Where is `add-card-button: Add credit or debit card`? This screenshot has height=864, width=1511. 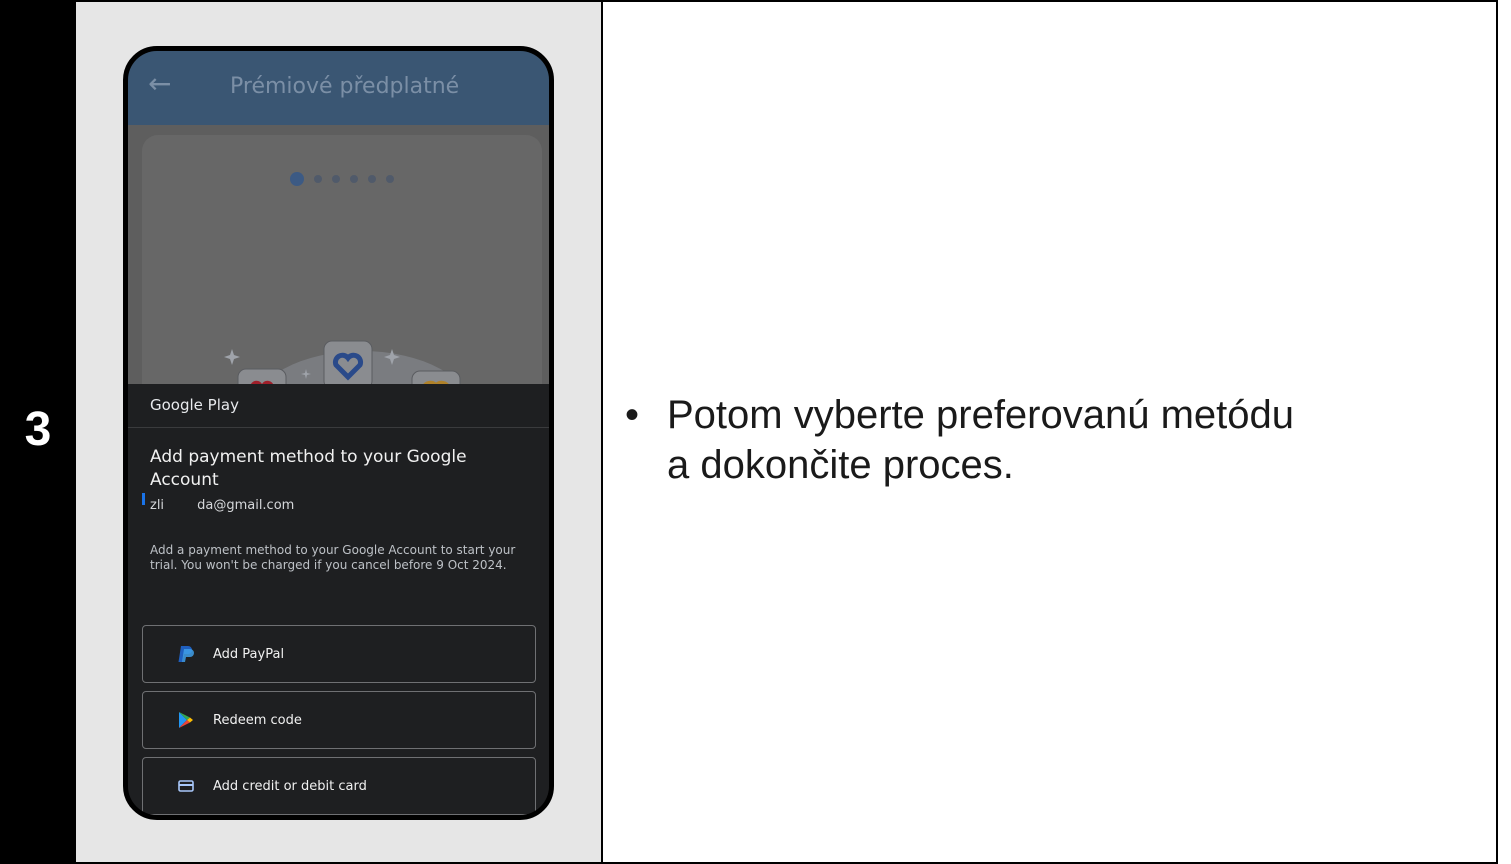 add-card-button: Add credit or debit card is located at coordinates (339, 786).